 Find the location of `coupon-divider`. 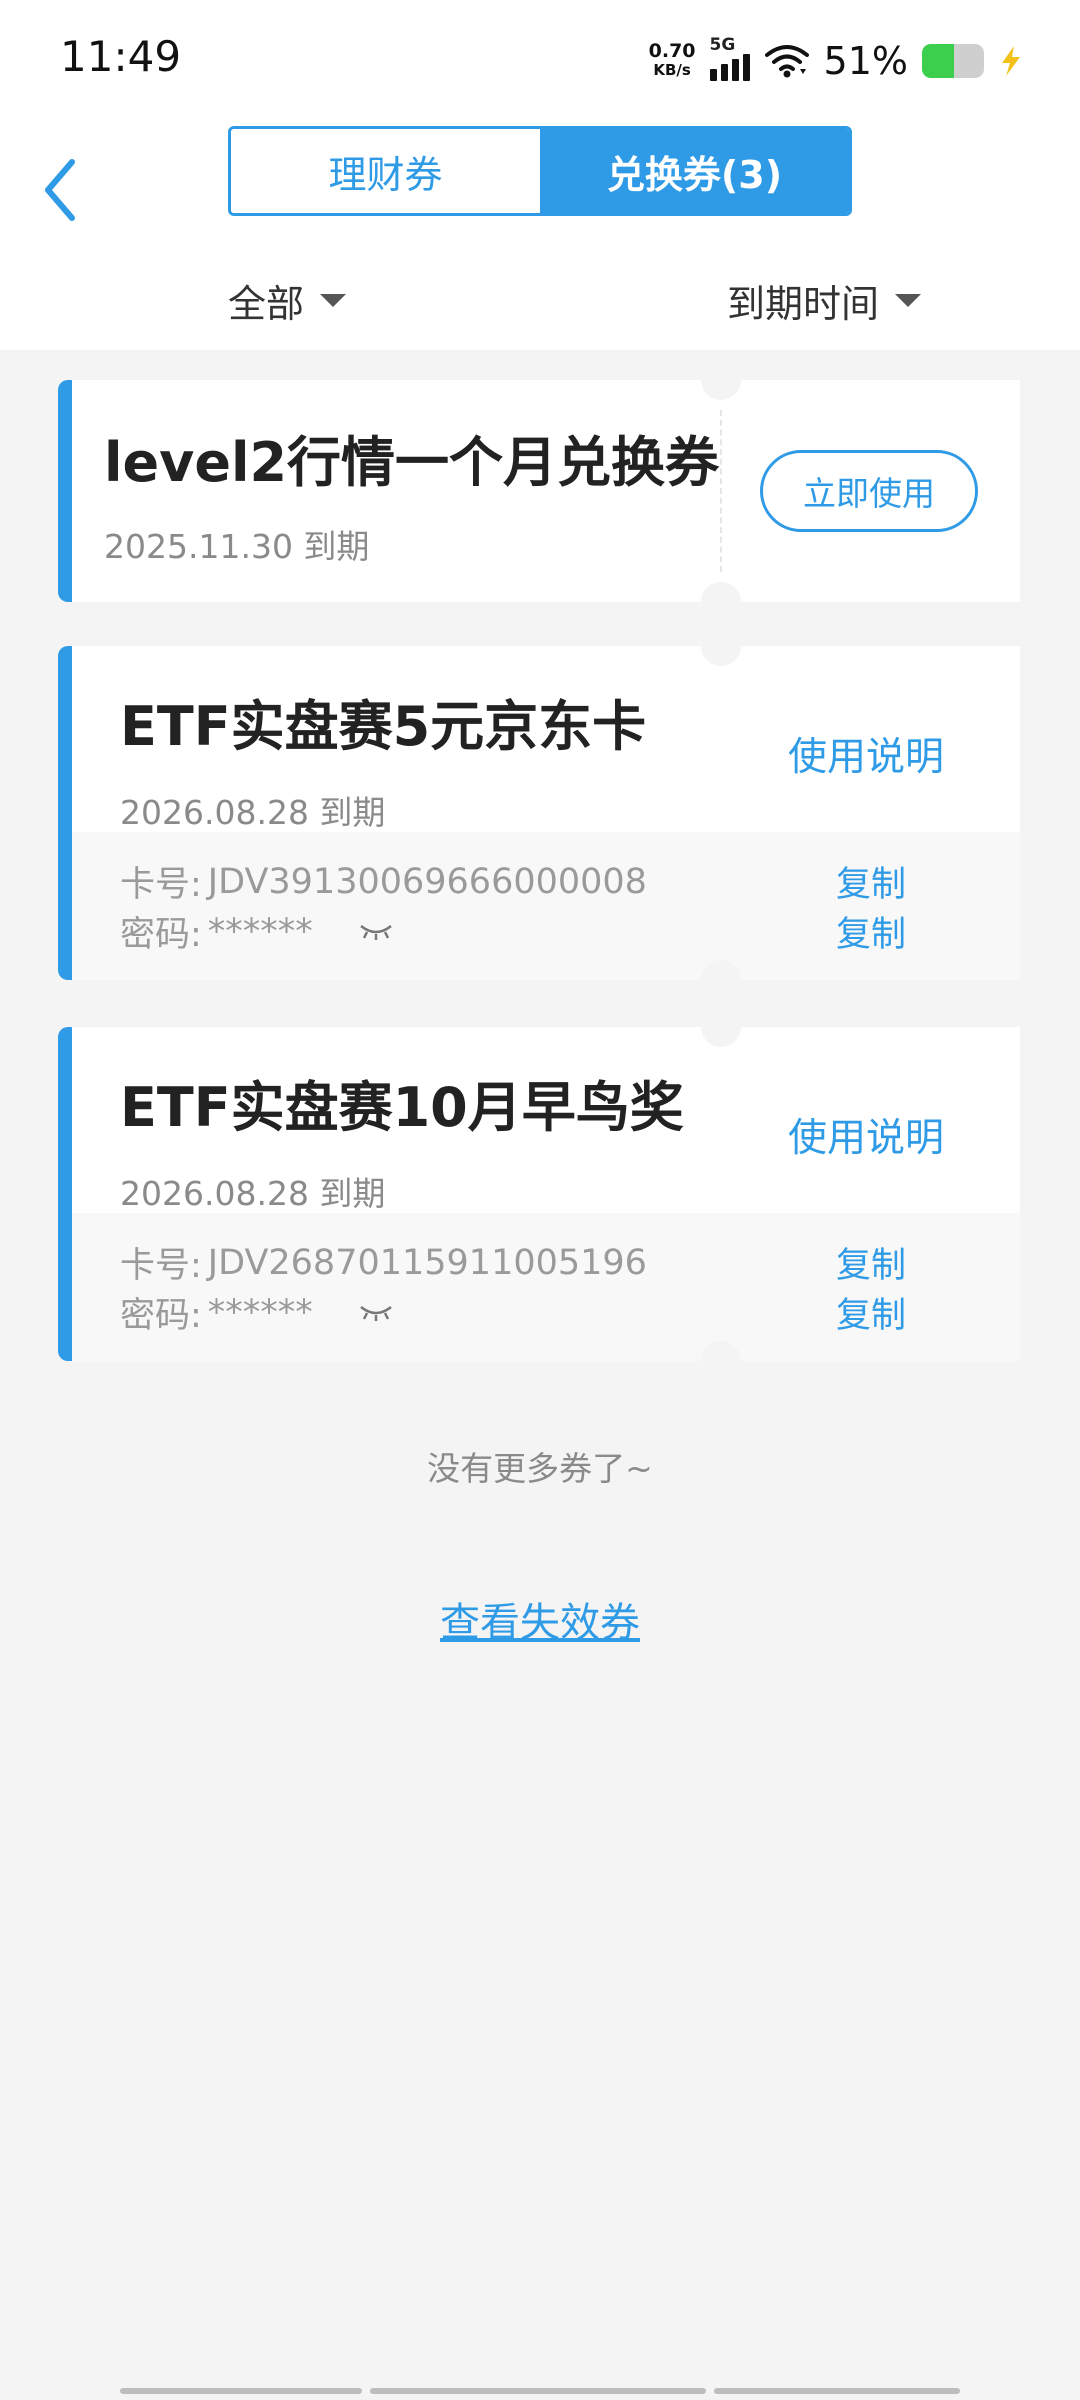

coupon-divider is located at coordinates (721, 491).